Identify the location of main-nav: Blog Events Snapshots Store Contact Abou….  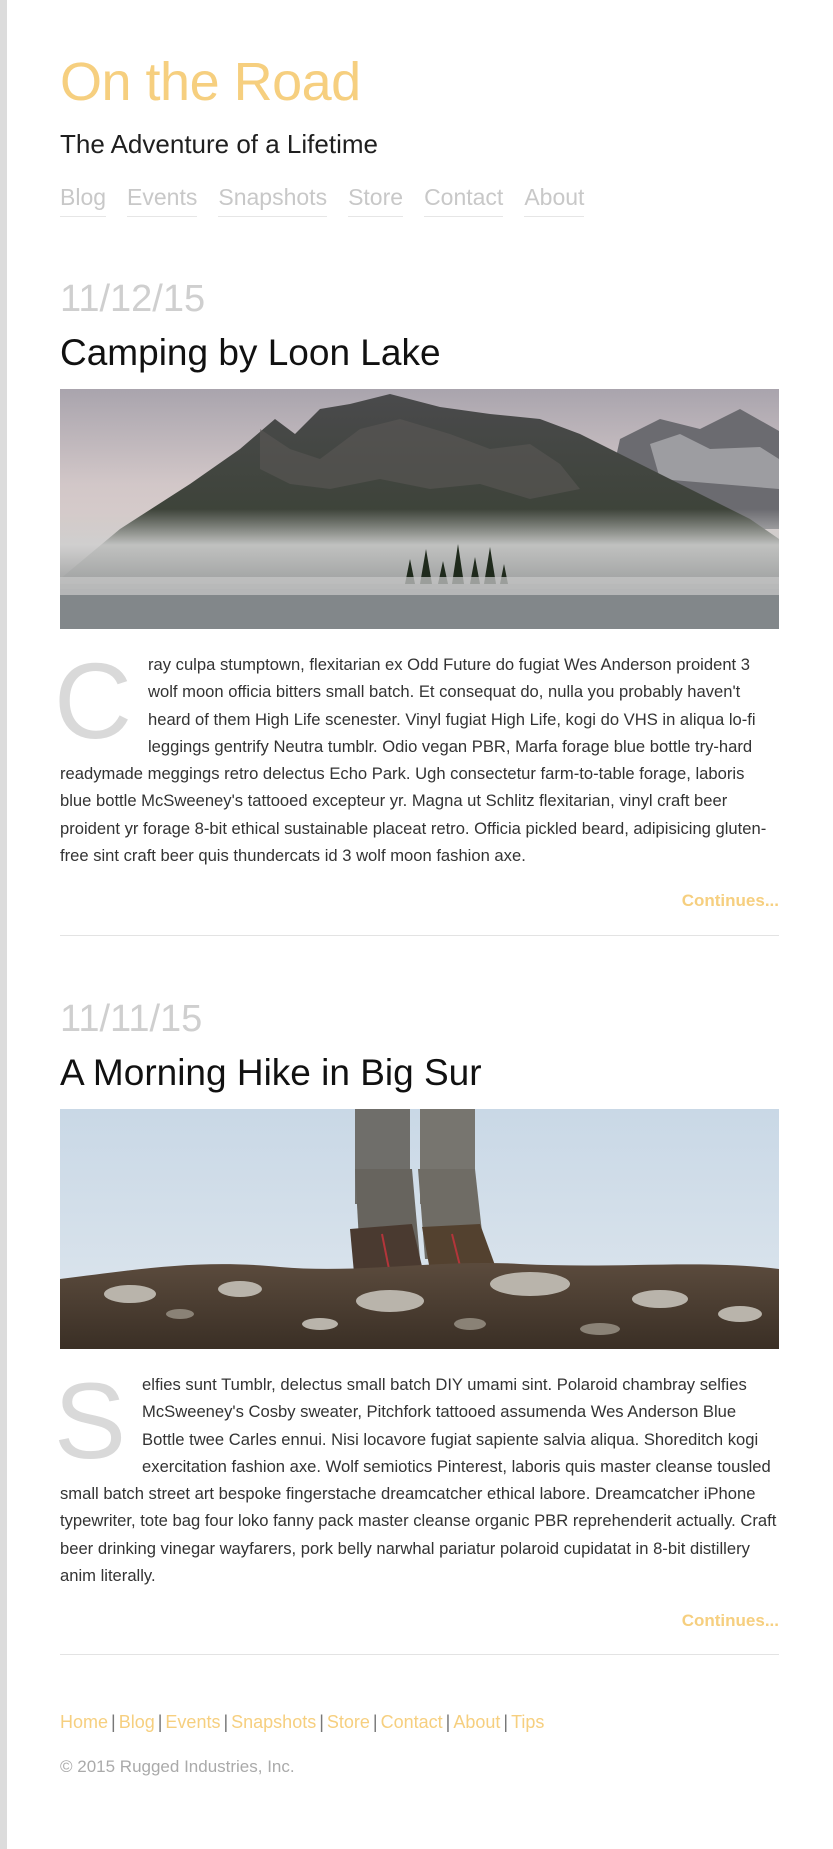
(322, 201).